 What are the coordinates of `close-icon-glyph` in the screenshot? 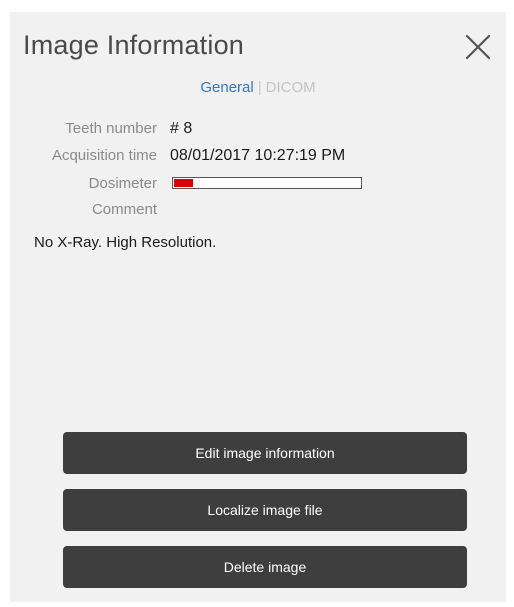 It's located at (478, 47).